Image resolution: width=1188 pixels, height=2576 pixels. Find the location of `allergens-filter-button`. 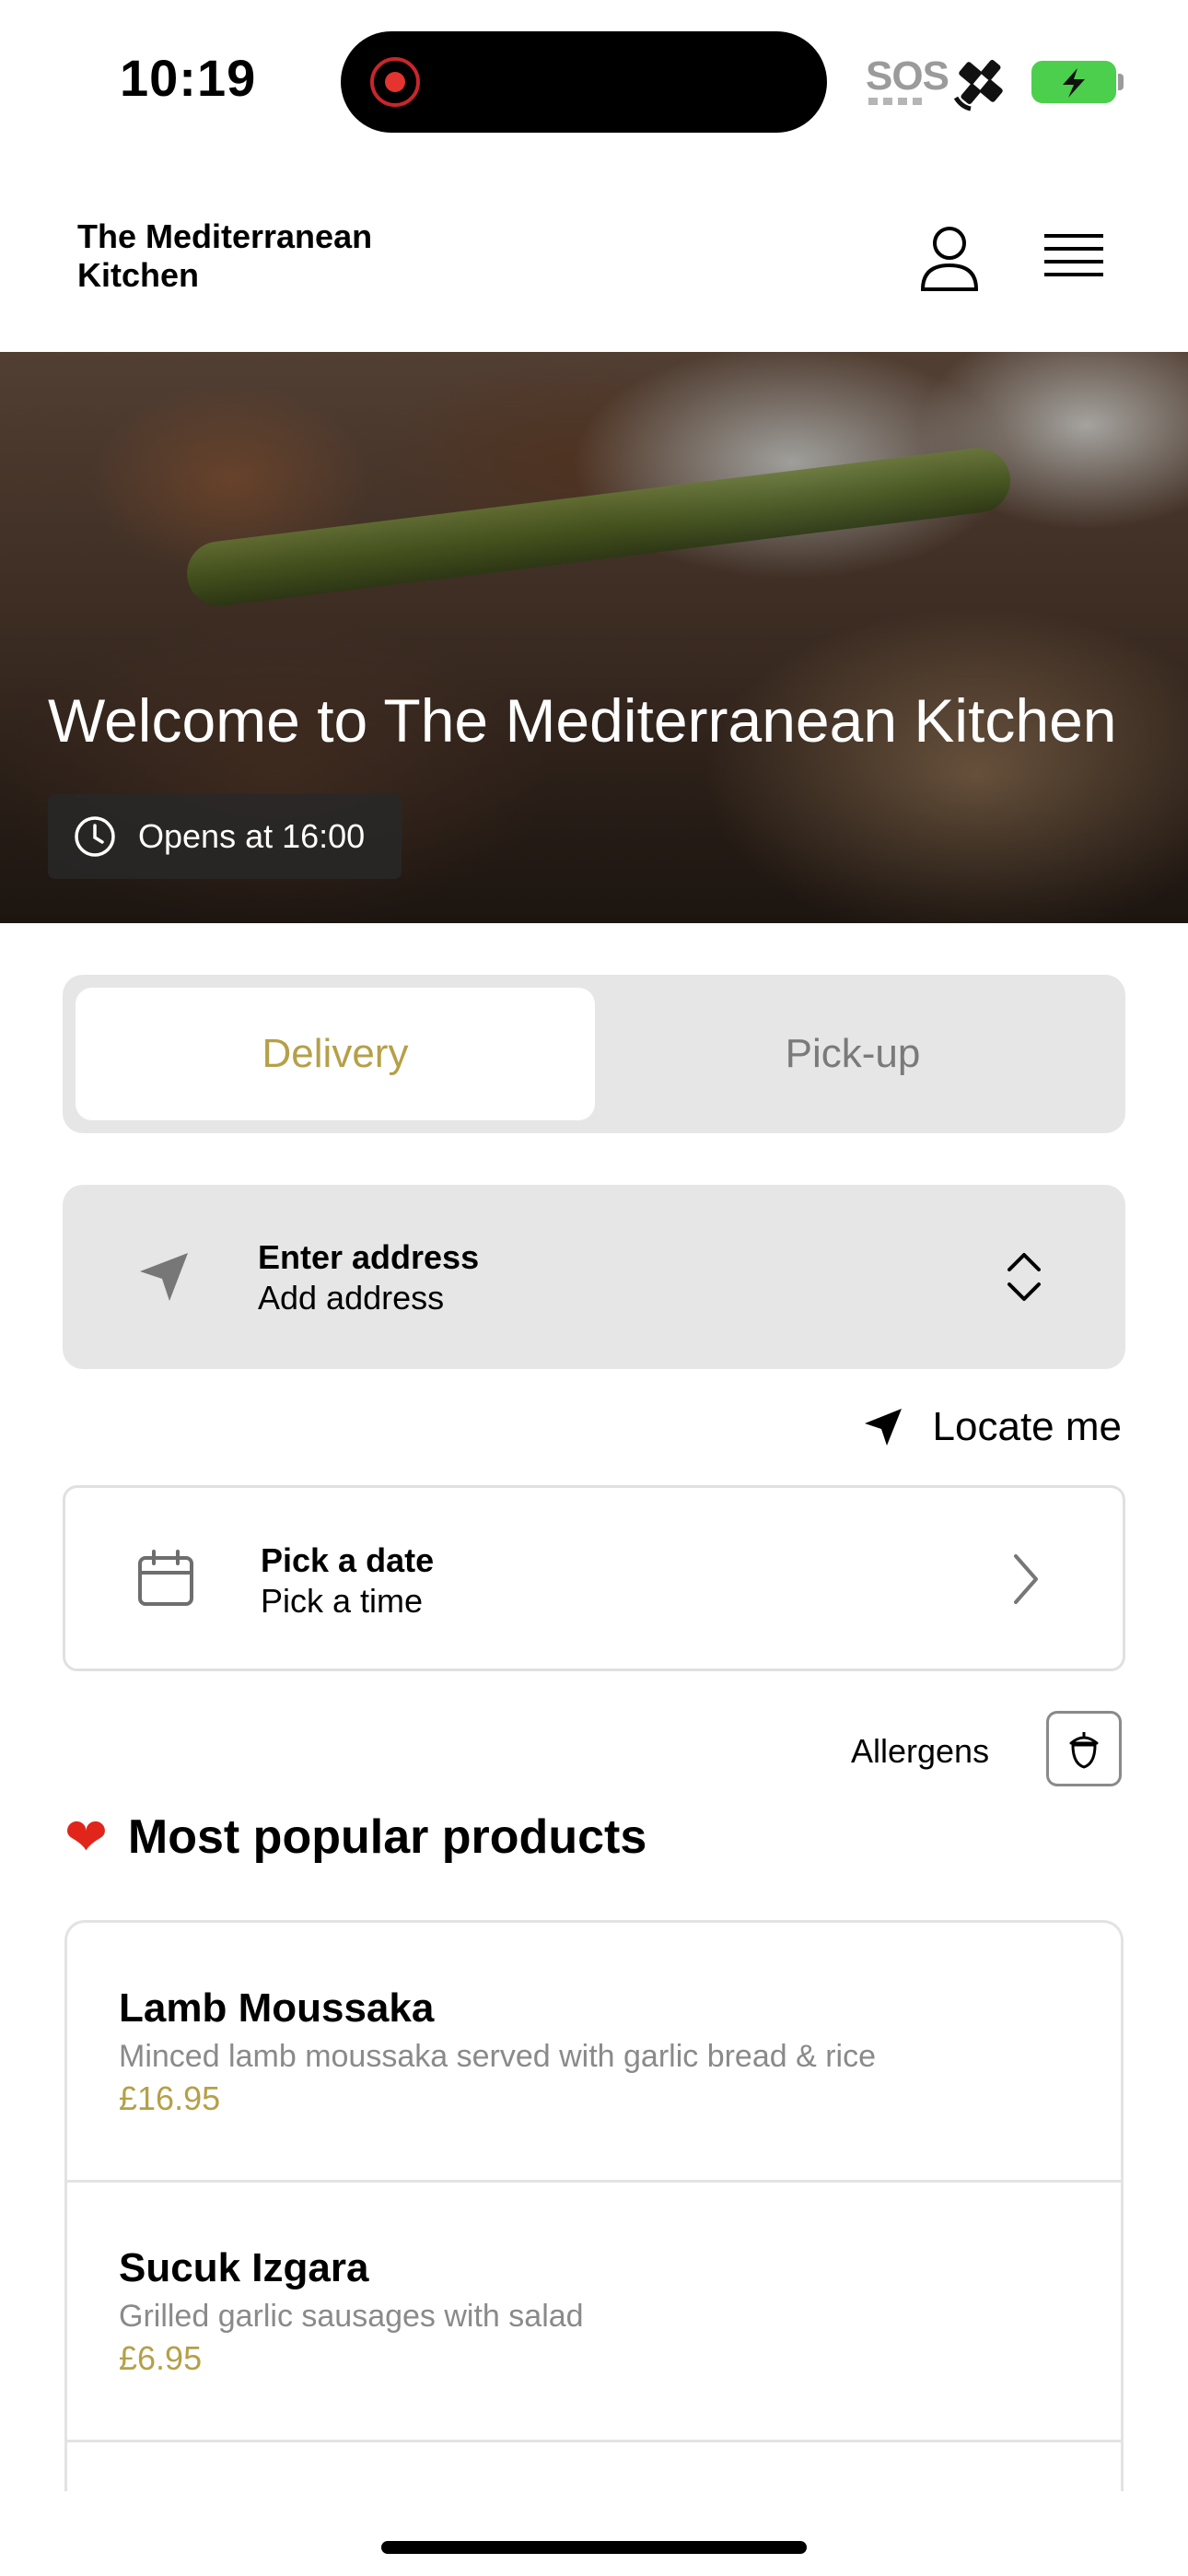

allergens-filter-button is located at coordinates (1084, 1748).